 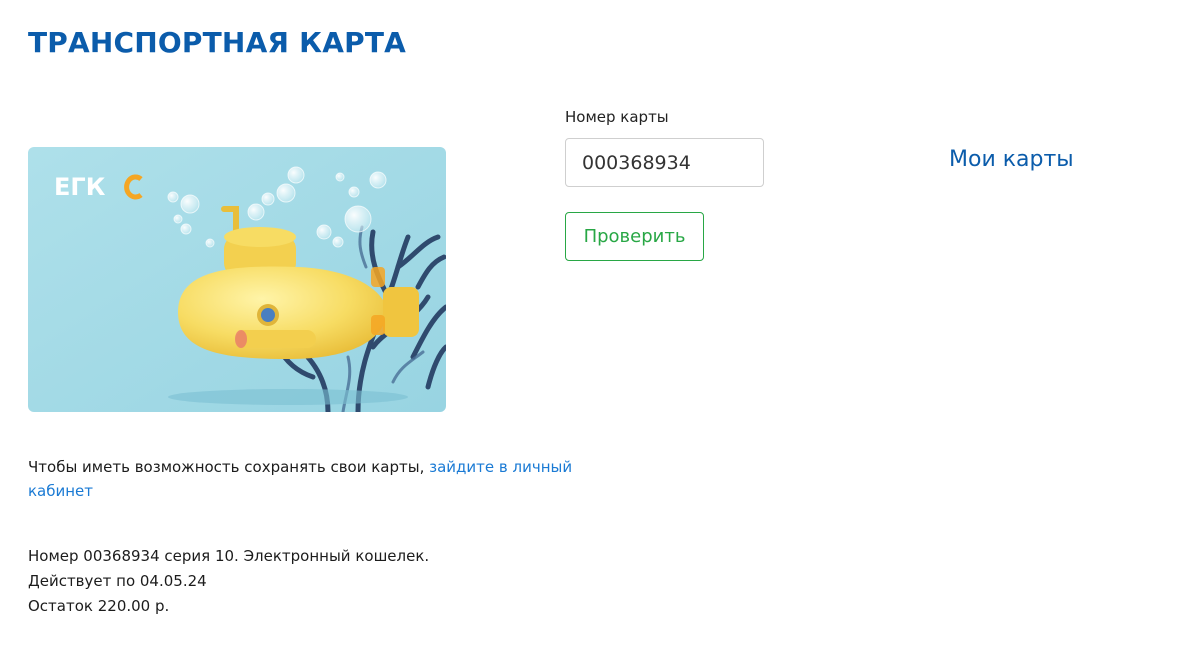 I want to click on check-button: Проверить, so click(x=634, y=236).